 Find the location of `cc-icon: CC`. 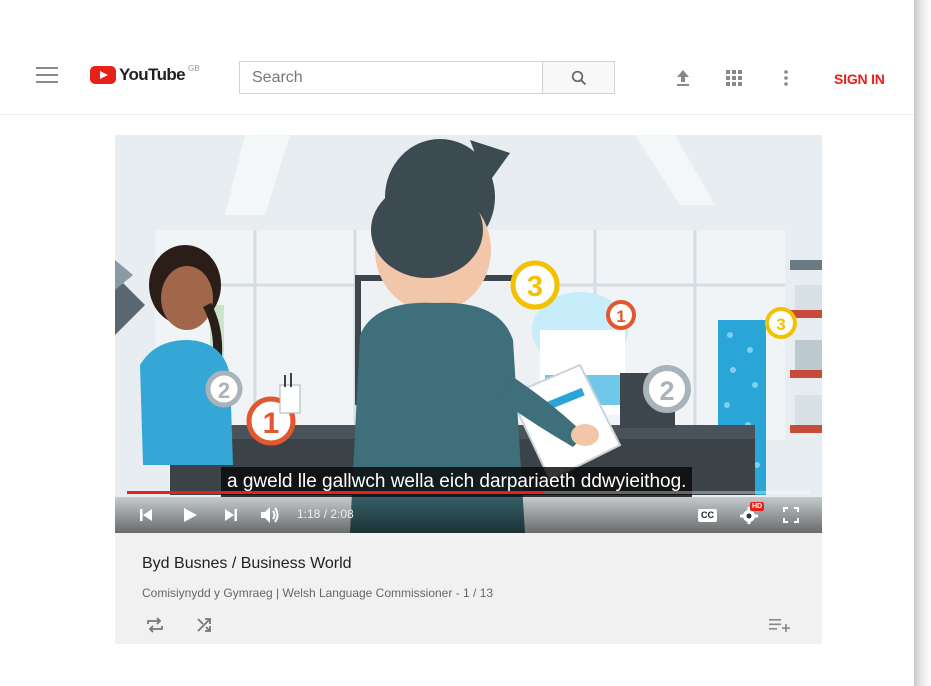

cc-icon: CC is located at coordinates (707, 515).